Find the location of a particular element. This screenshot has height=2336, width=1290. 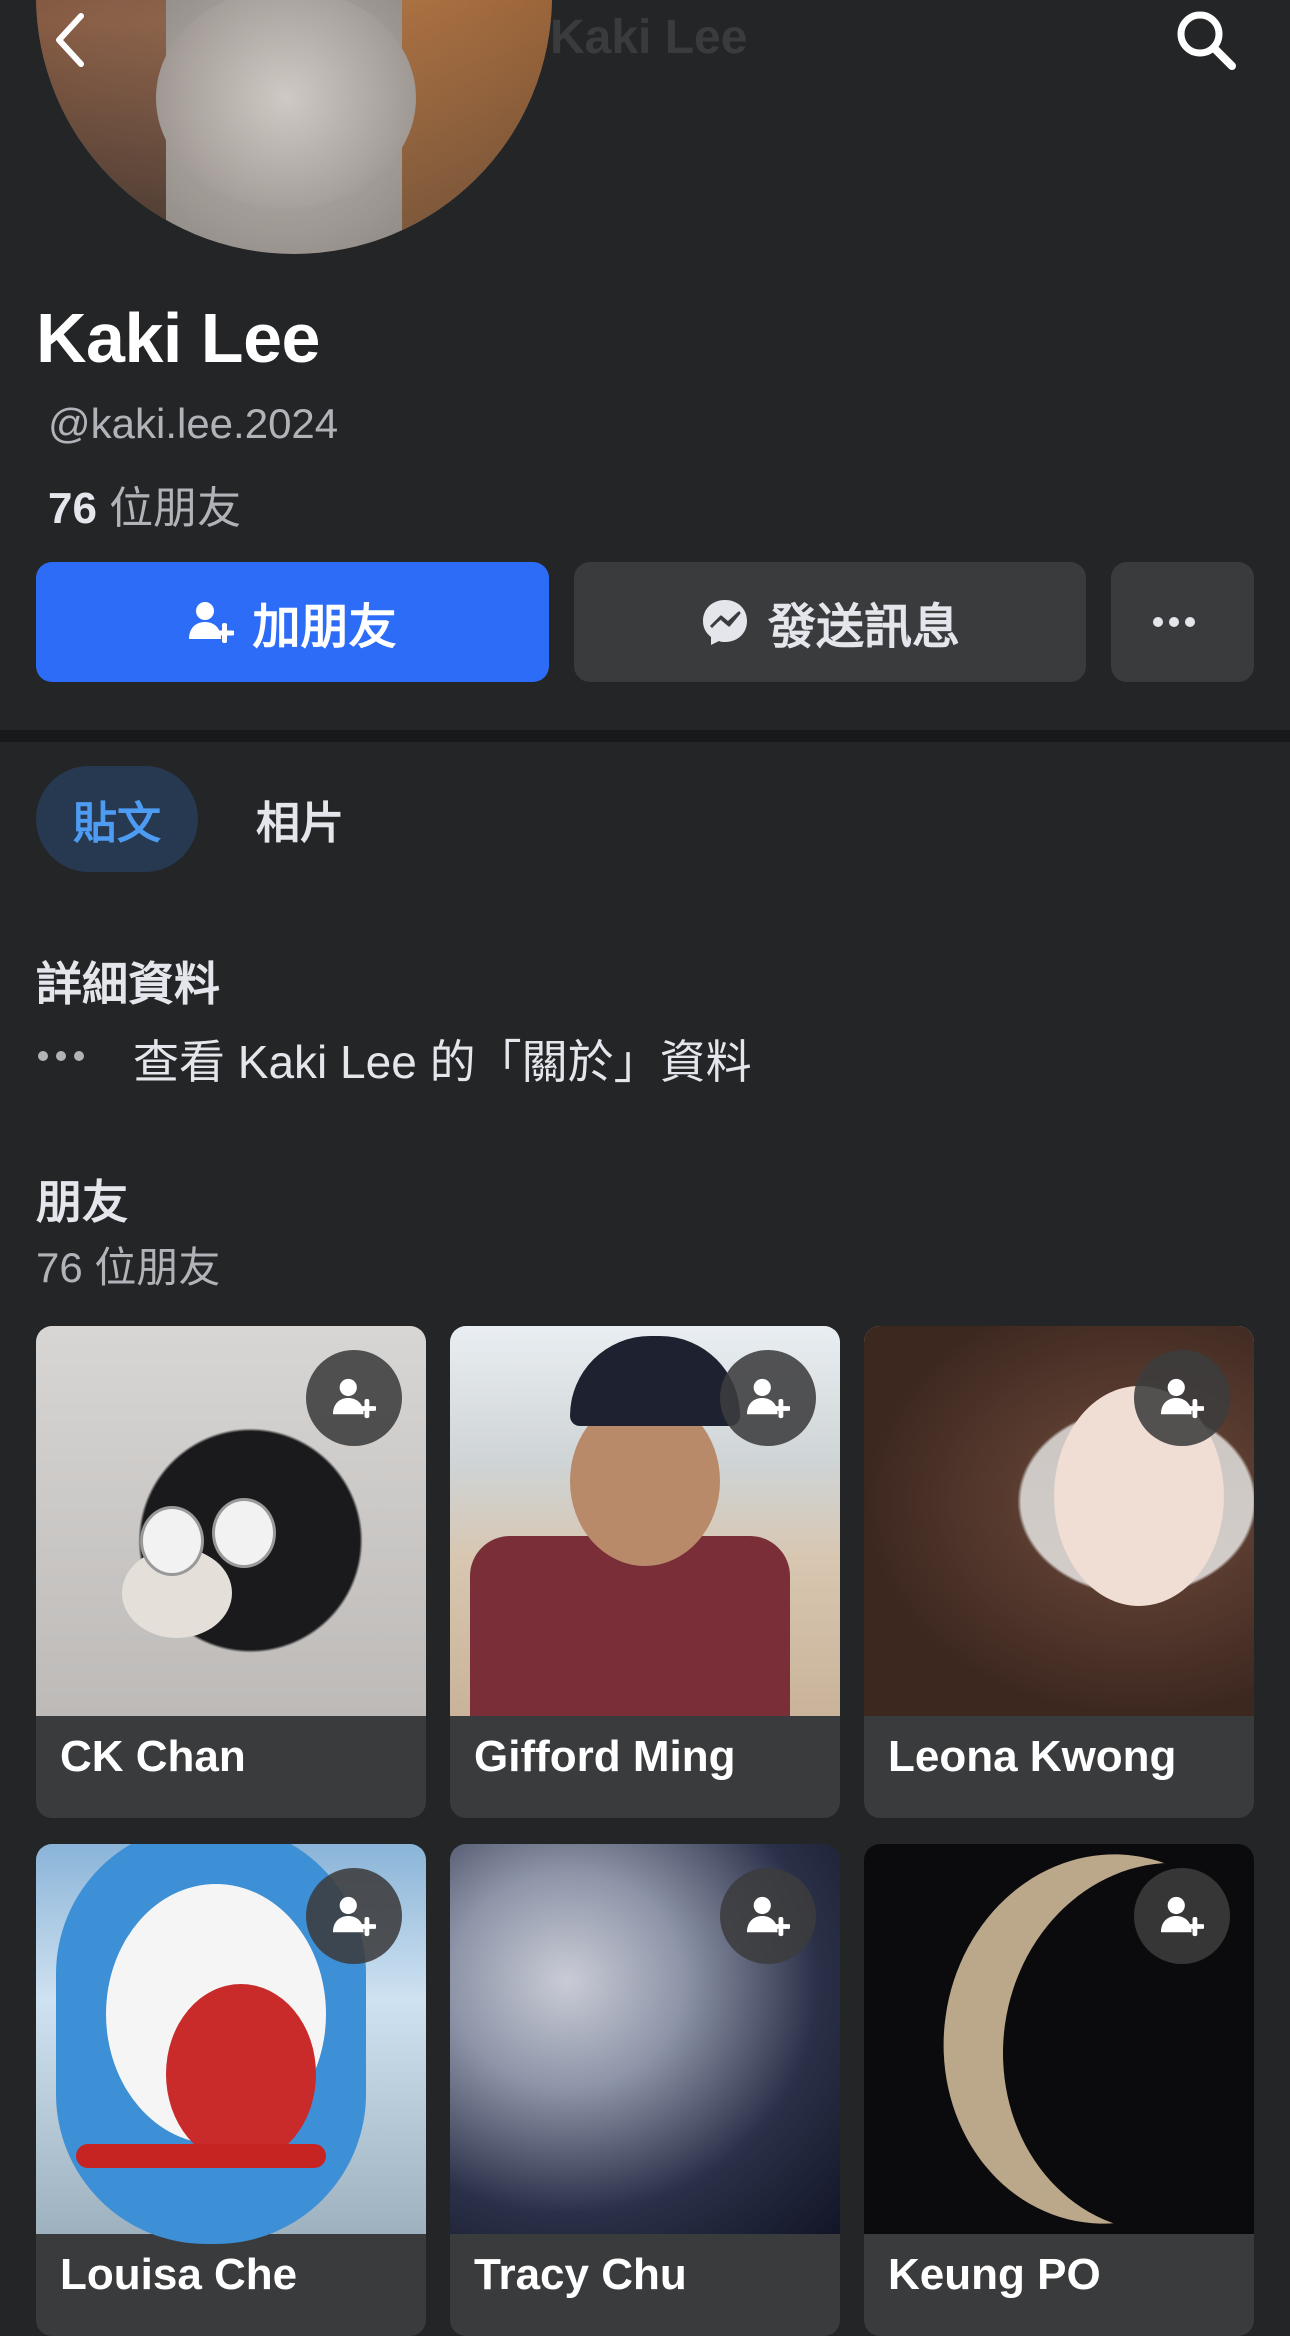

friend-card: Tracy Chu is located at coordinates (645, 2090).